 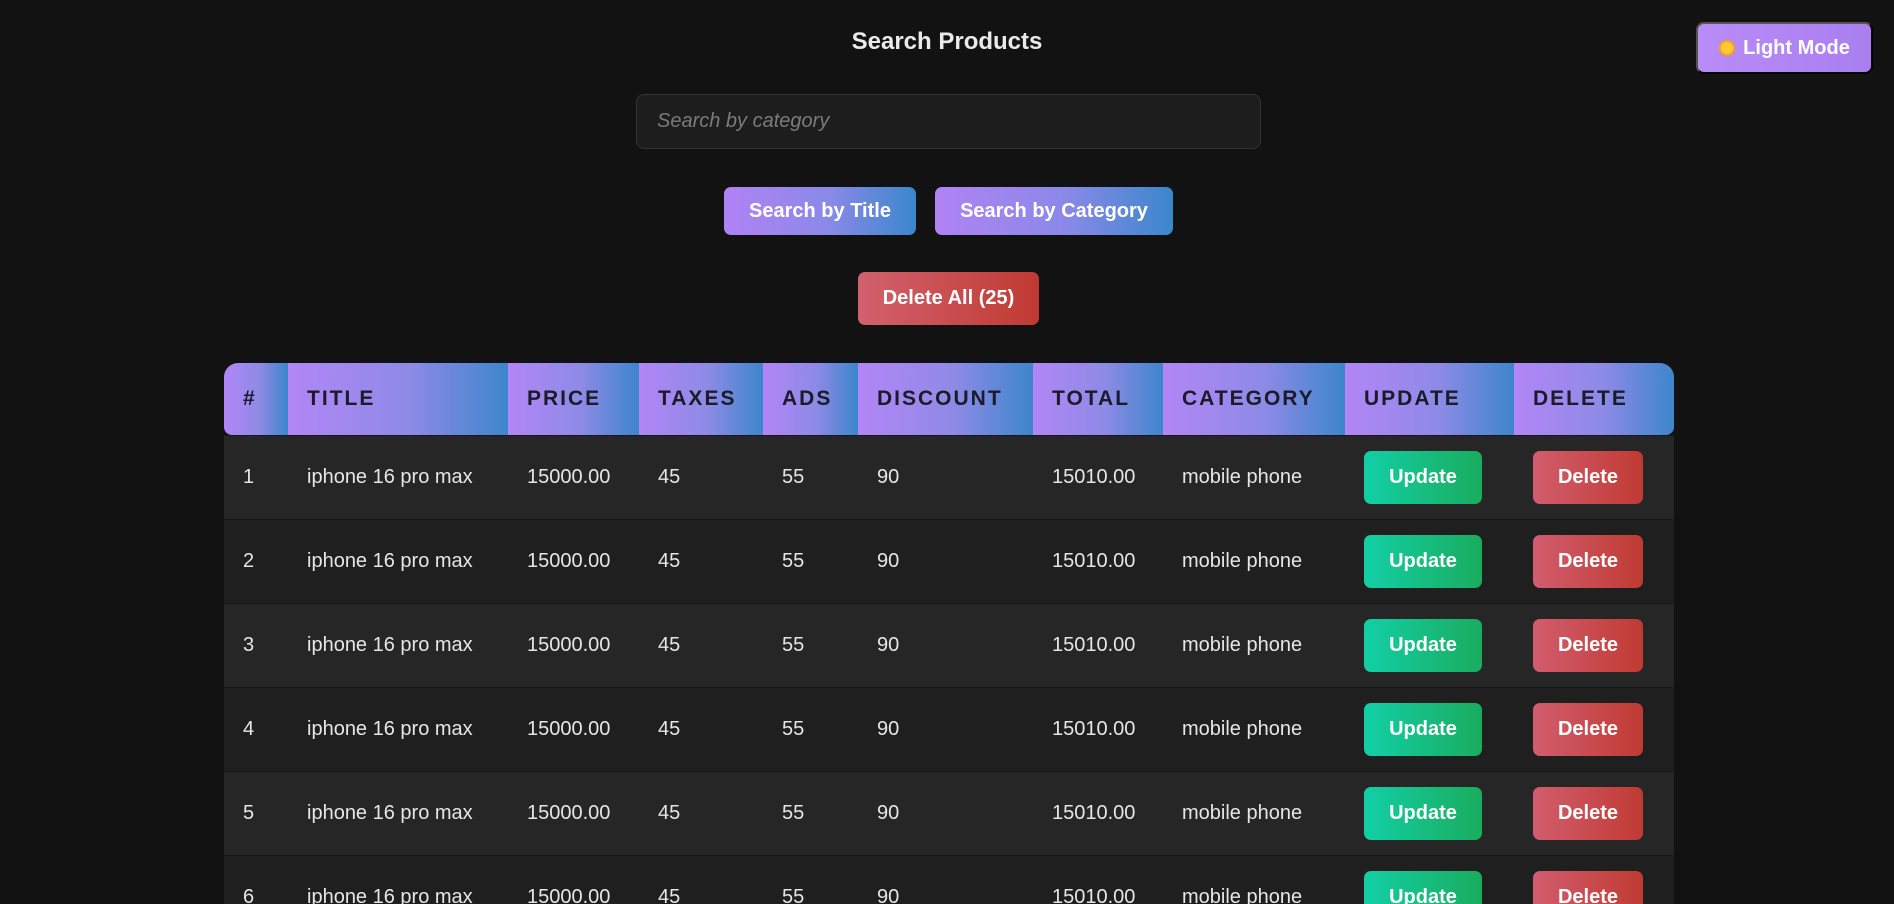 What do you see at coordinates (1254, 399) in the screenshot?
I see `header-col-category: CATEGORY` at bounding box center [1254, 399].